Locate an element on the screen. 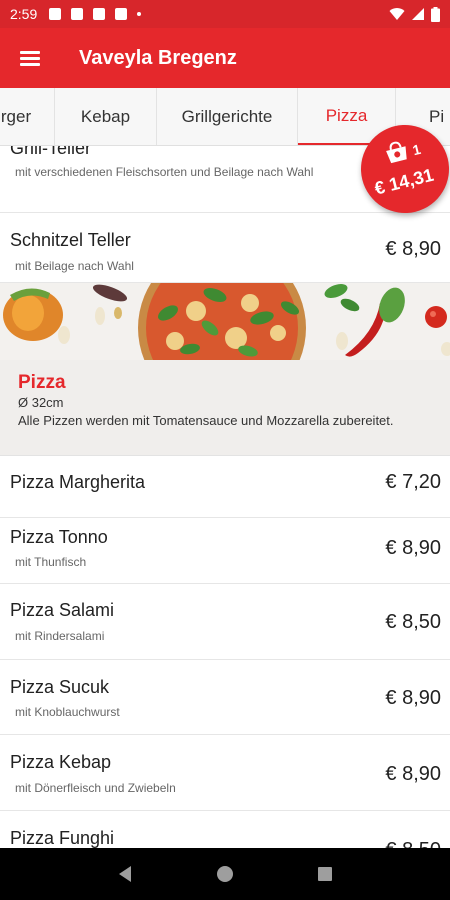  system-navigation-bar is located at coordinates (225, 874).